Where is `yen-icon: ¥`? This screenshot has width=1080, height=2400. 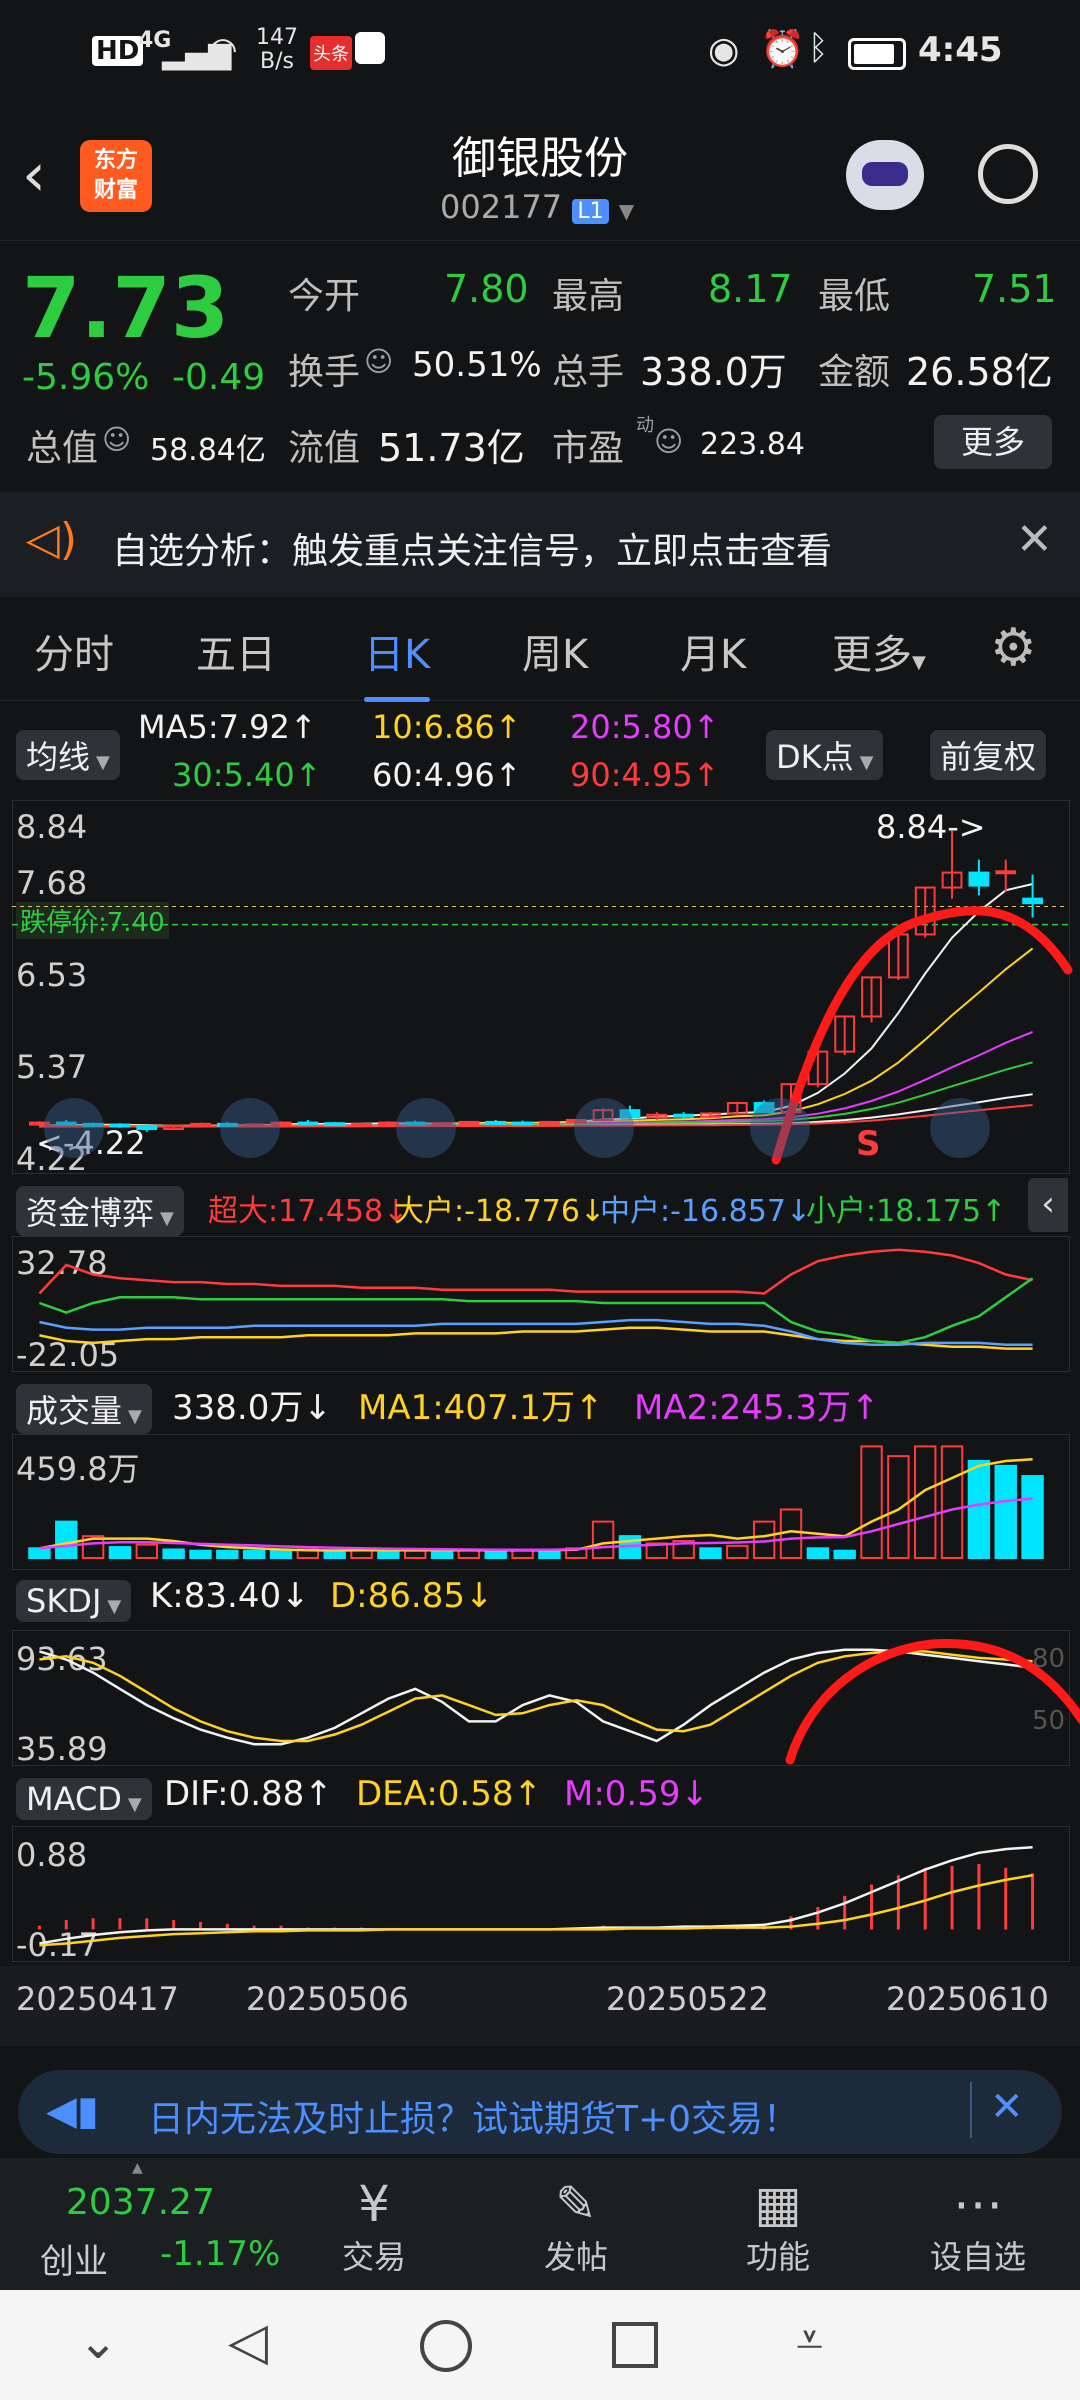
yen-icon: ¥ is located at coordinates (374, 2204).